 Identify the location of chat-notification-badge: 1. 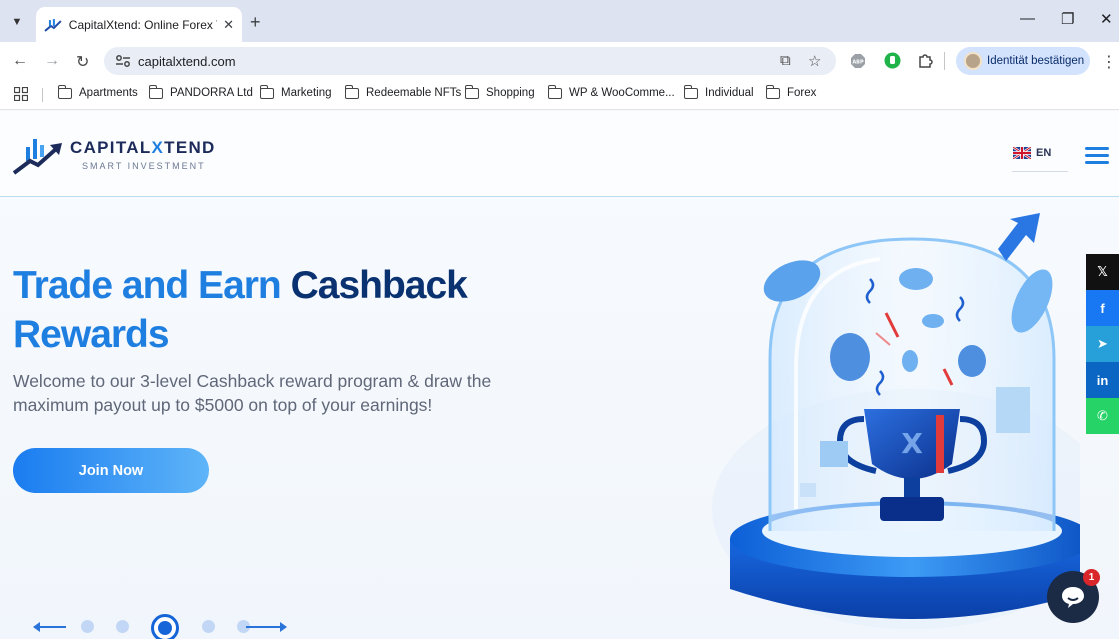
(1091, 577).